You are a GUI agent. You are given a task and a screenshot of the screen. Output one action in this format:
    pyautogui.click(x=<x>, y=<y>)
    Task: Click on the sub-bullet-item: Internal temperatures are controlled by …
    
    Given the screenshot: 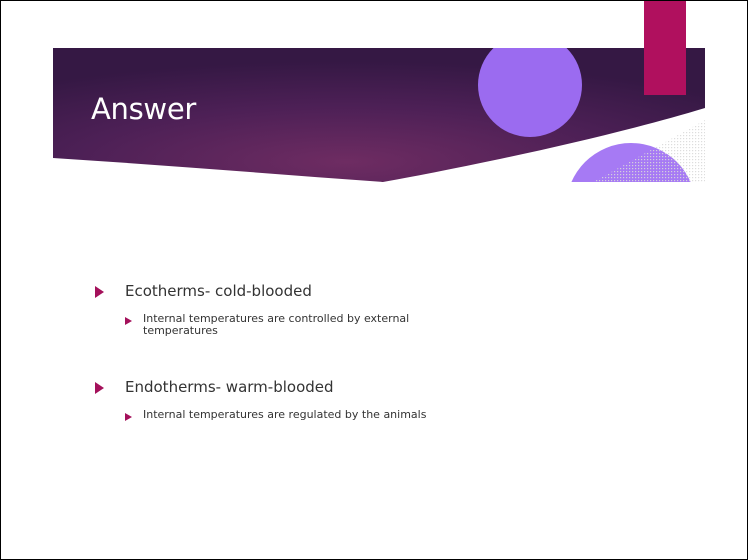 What is the action you would take?
    pyautogui.click(x=390, y=325)
    